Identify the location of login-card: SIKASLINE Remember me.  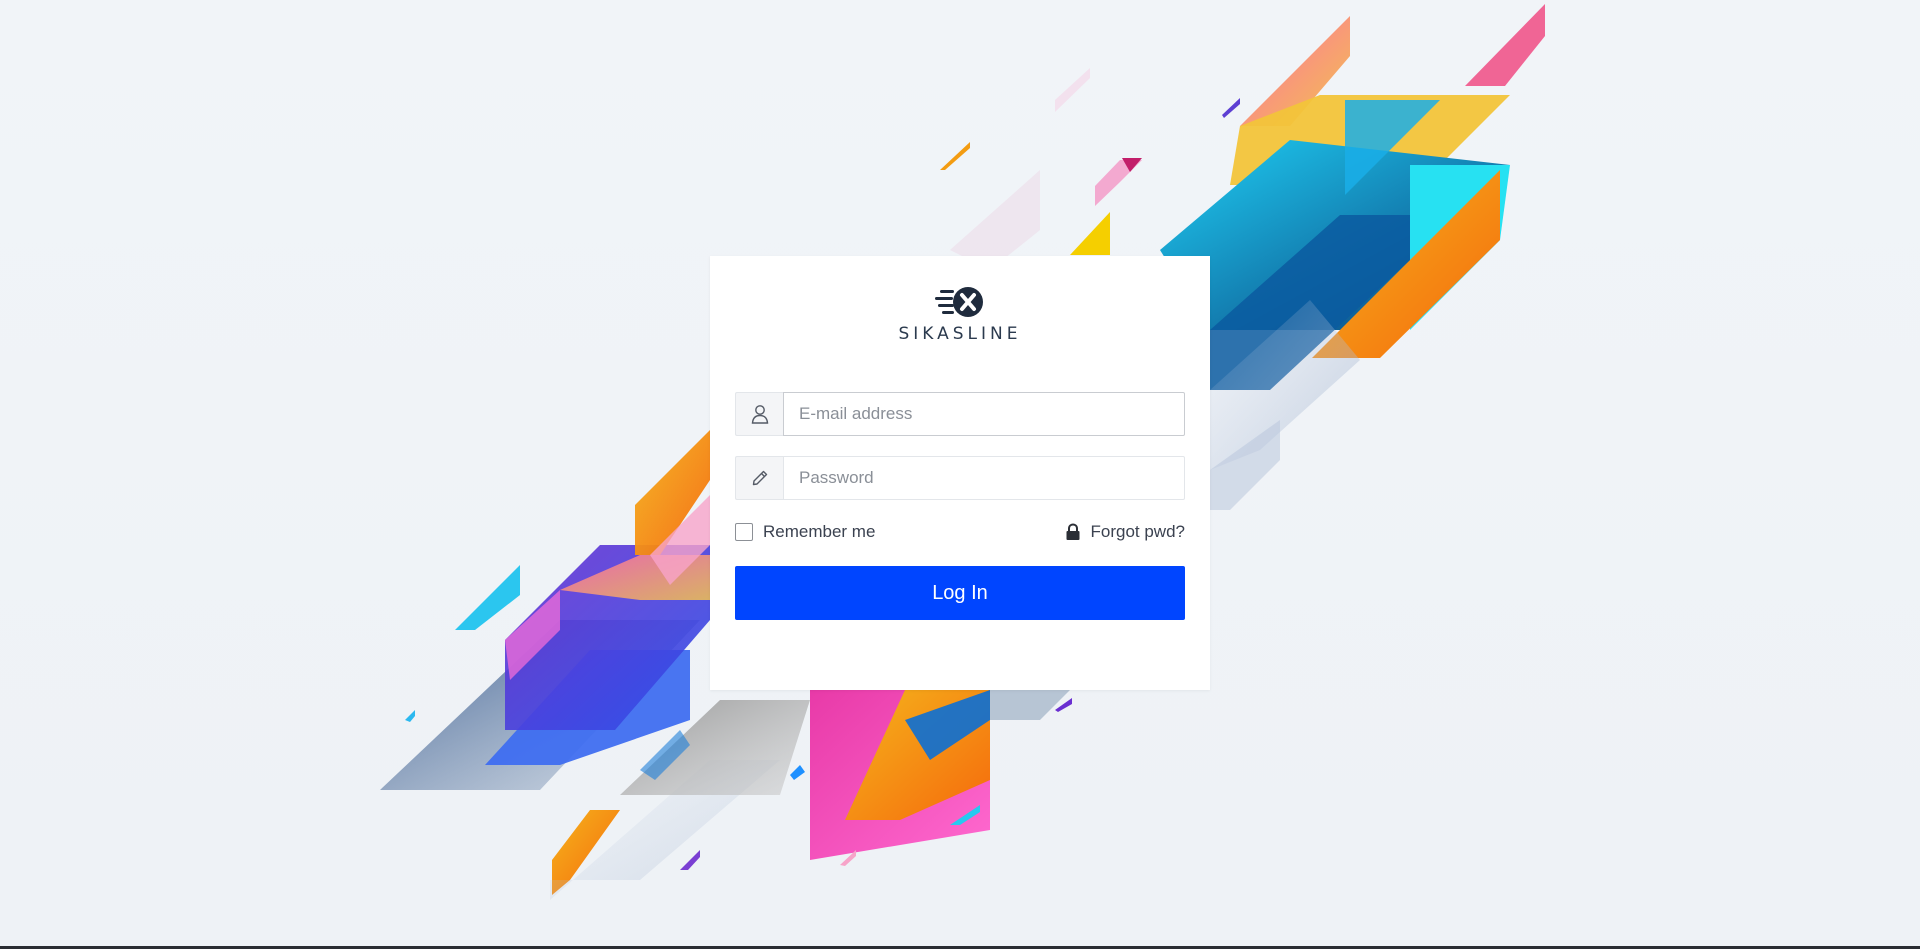
(960, 473).